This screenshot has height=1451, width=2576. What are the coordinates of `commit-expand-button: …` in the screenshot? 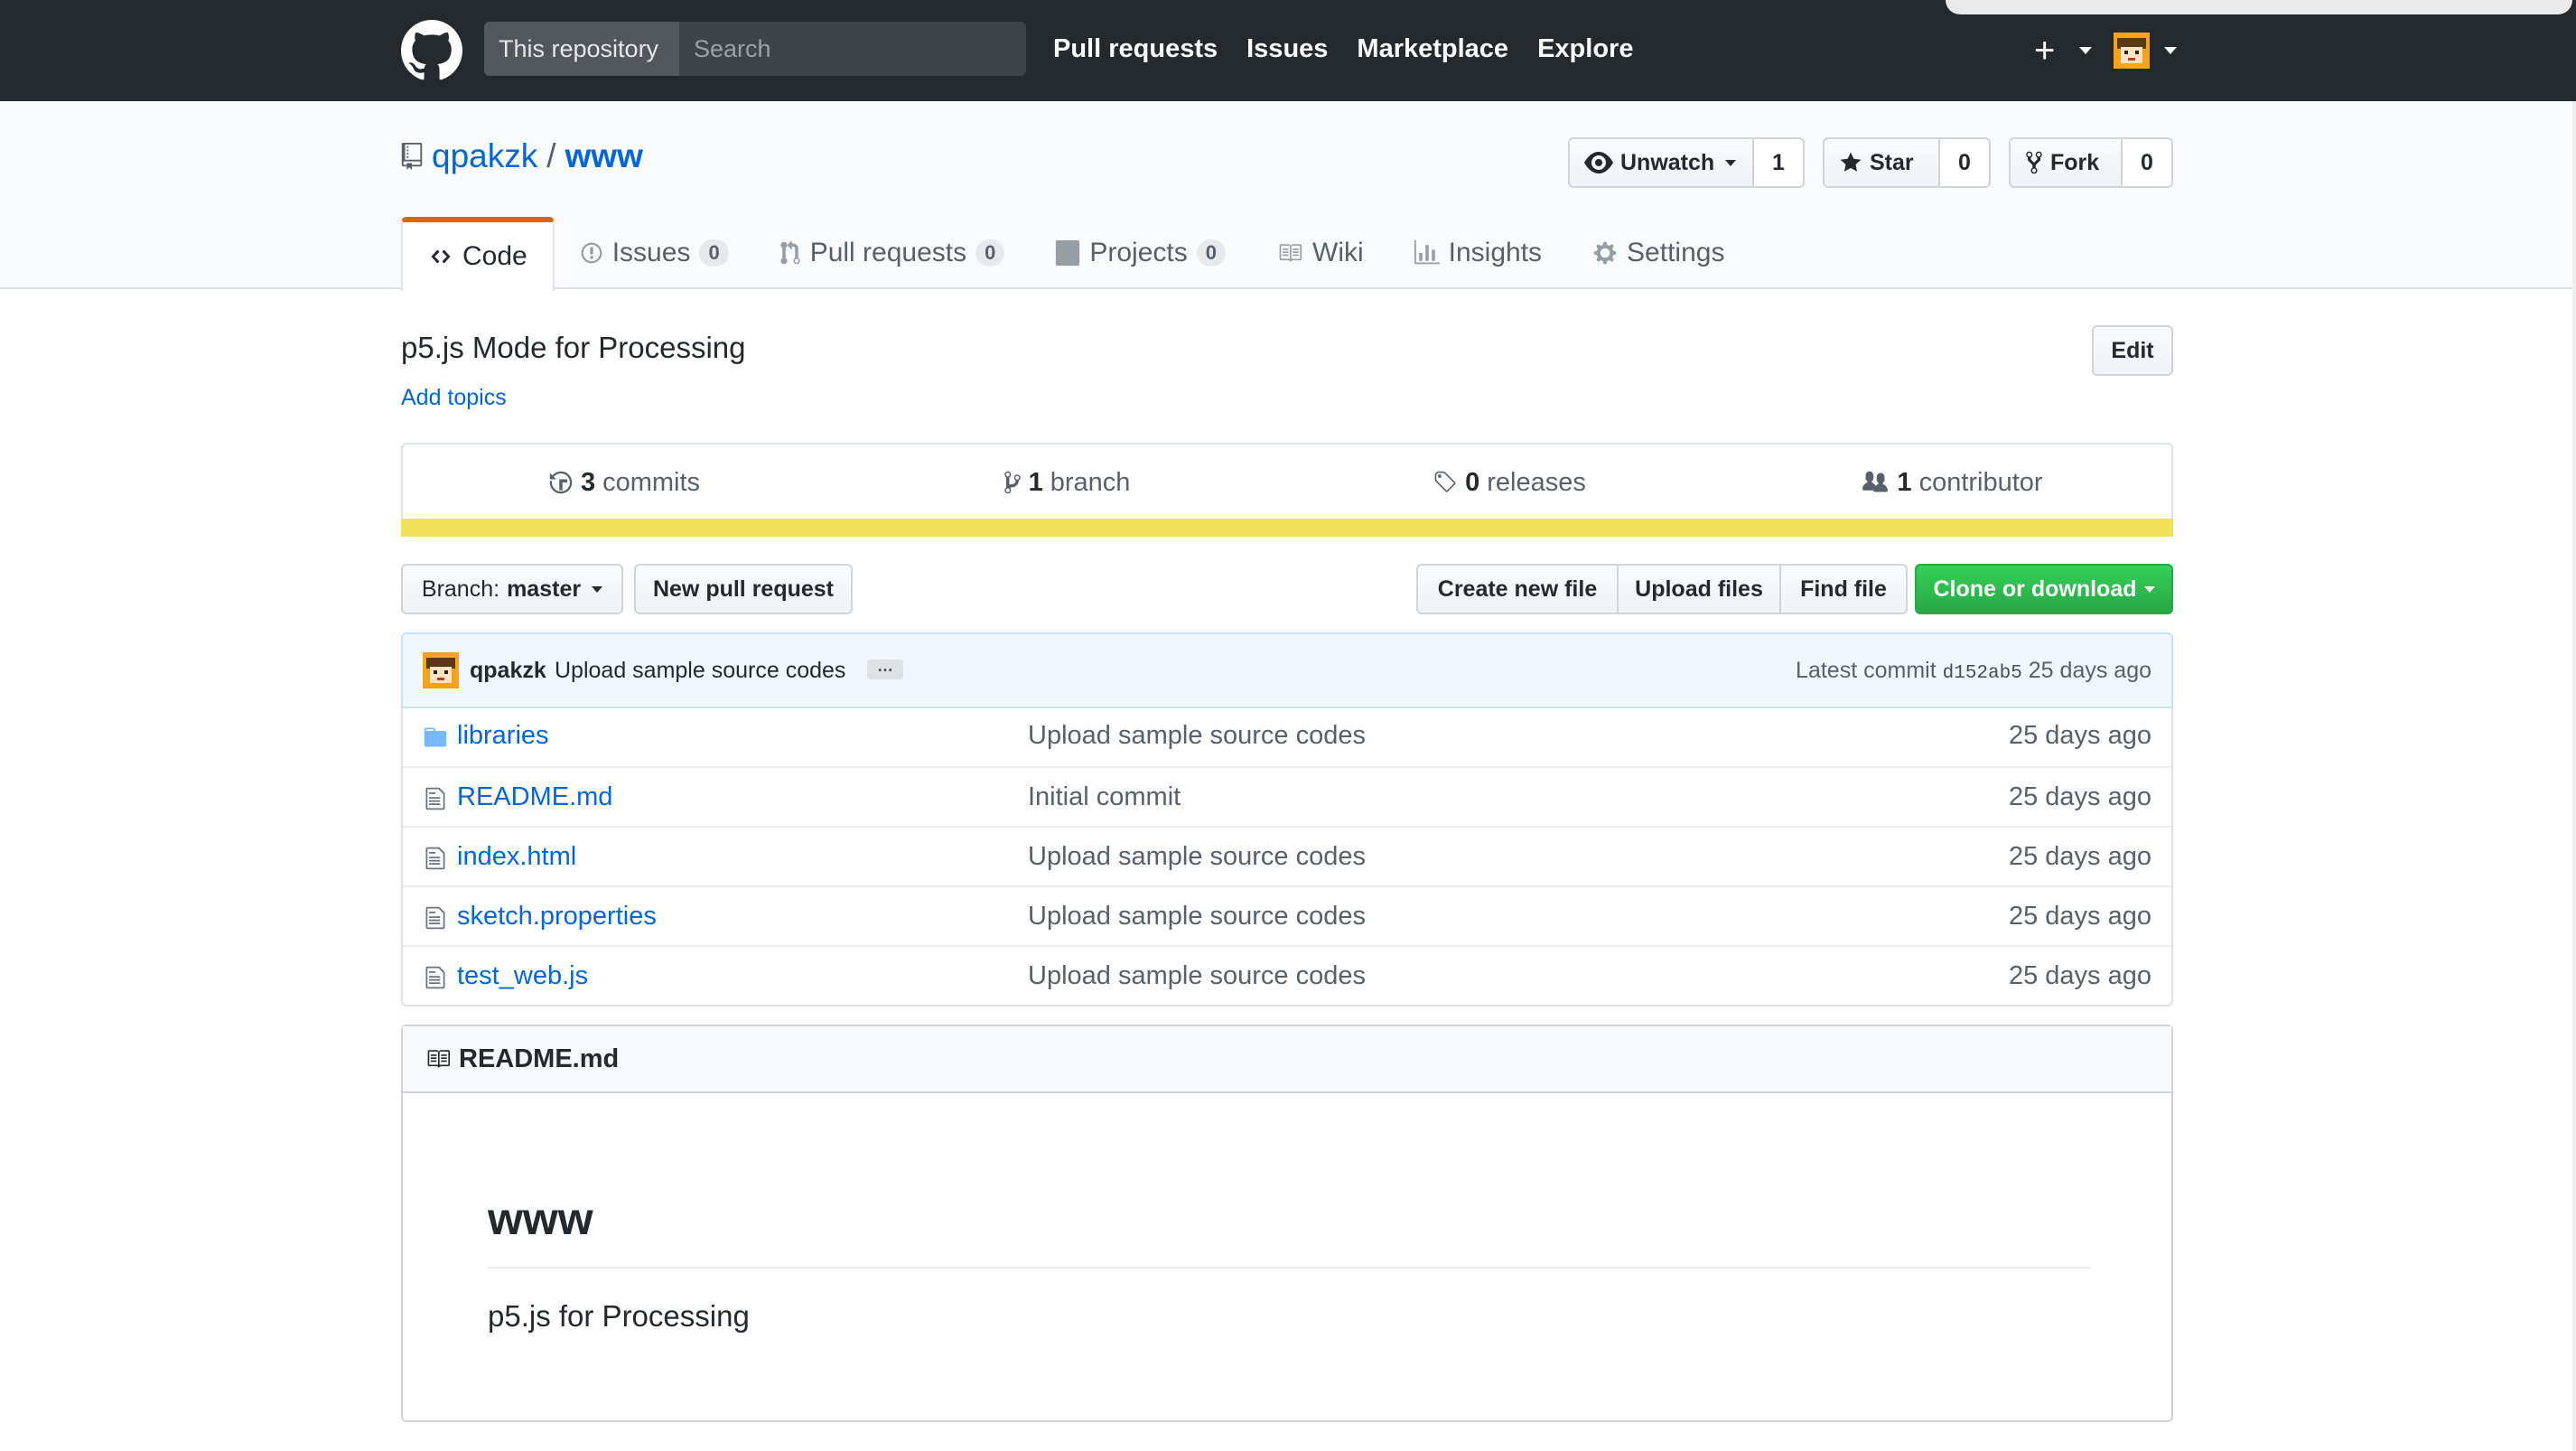 It's located at (885, 668).